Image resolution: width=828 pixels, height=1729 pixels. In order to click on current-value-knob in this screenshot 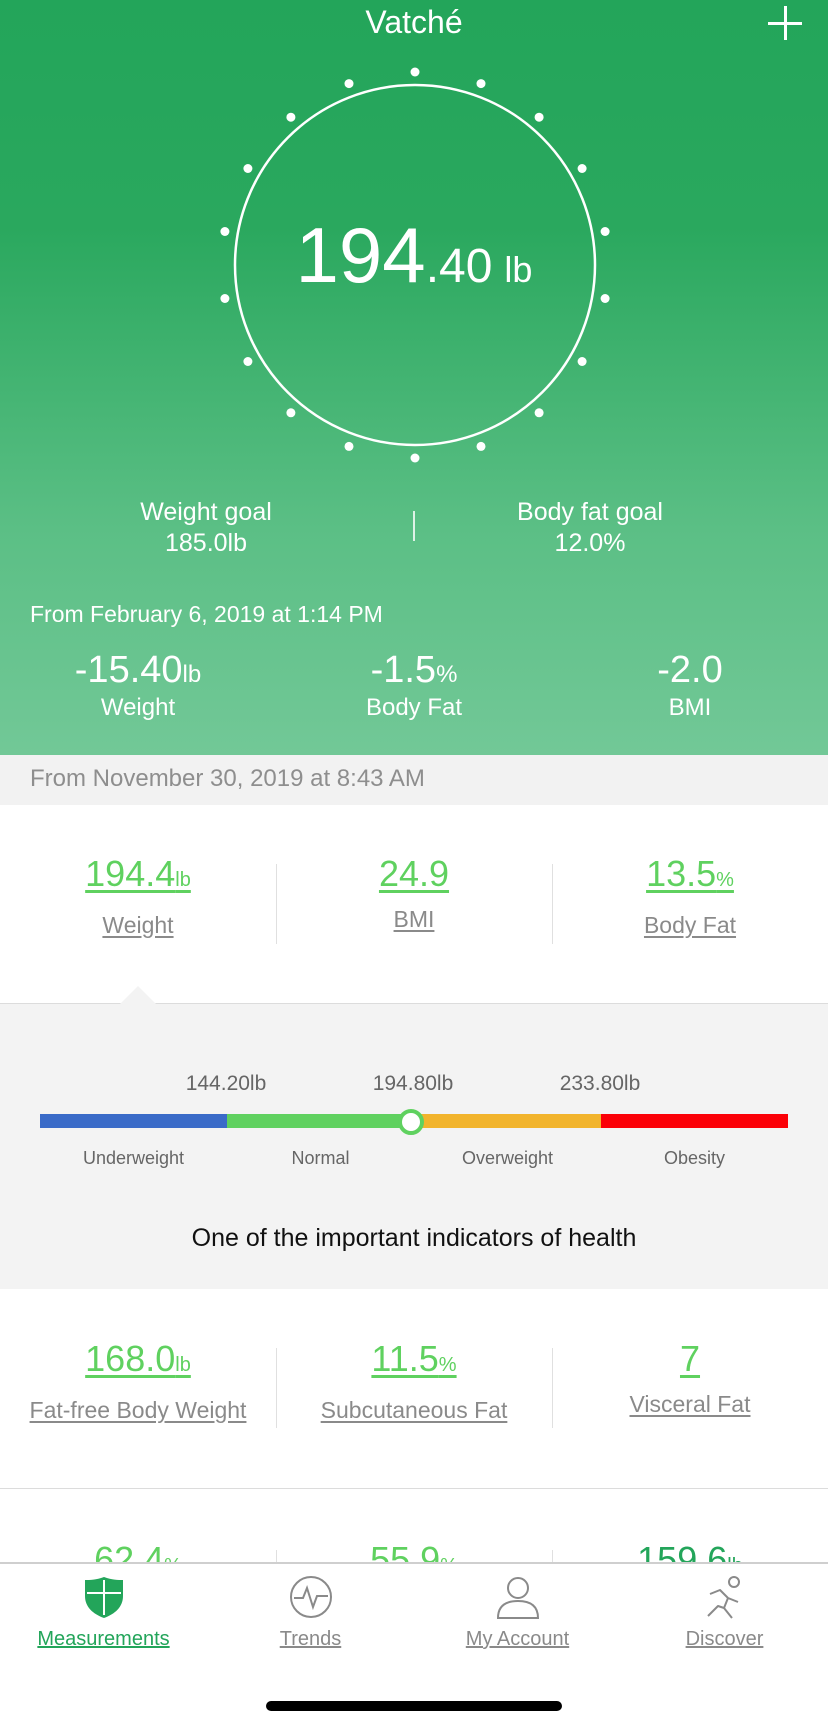, I will do `click(411, 1122)`.